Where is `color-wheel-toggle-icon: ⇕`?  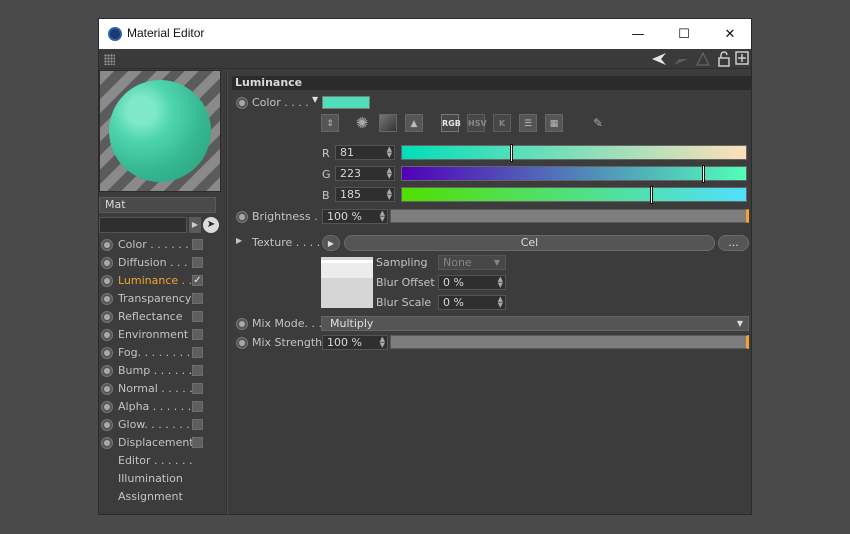 color-wheel-toggle-icon: ⇕ is located at coordinates (330, 123).